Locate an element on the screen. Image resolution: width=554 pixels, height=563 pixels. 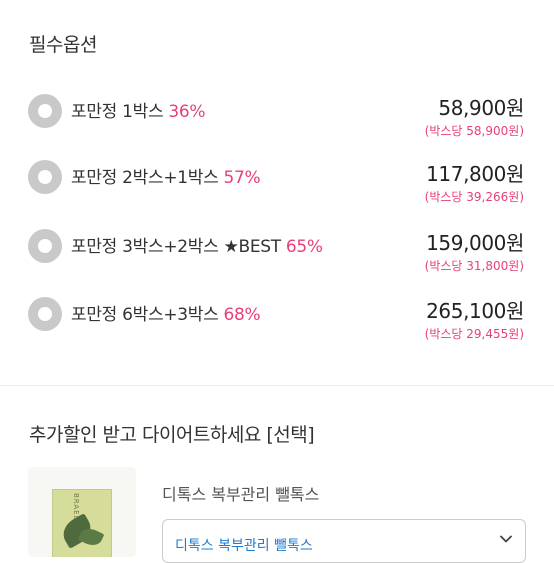
discount-rate: 65% is located at coordinates (304, 247).